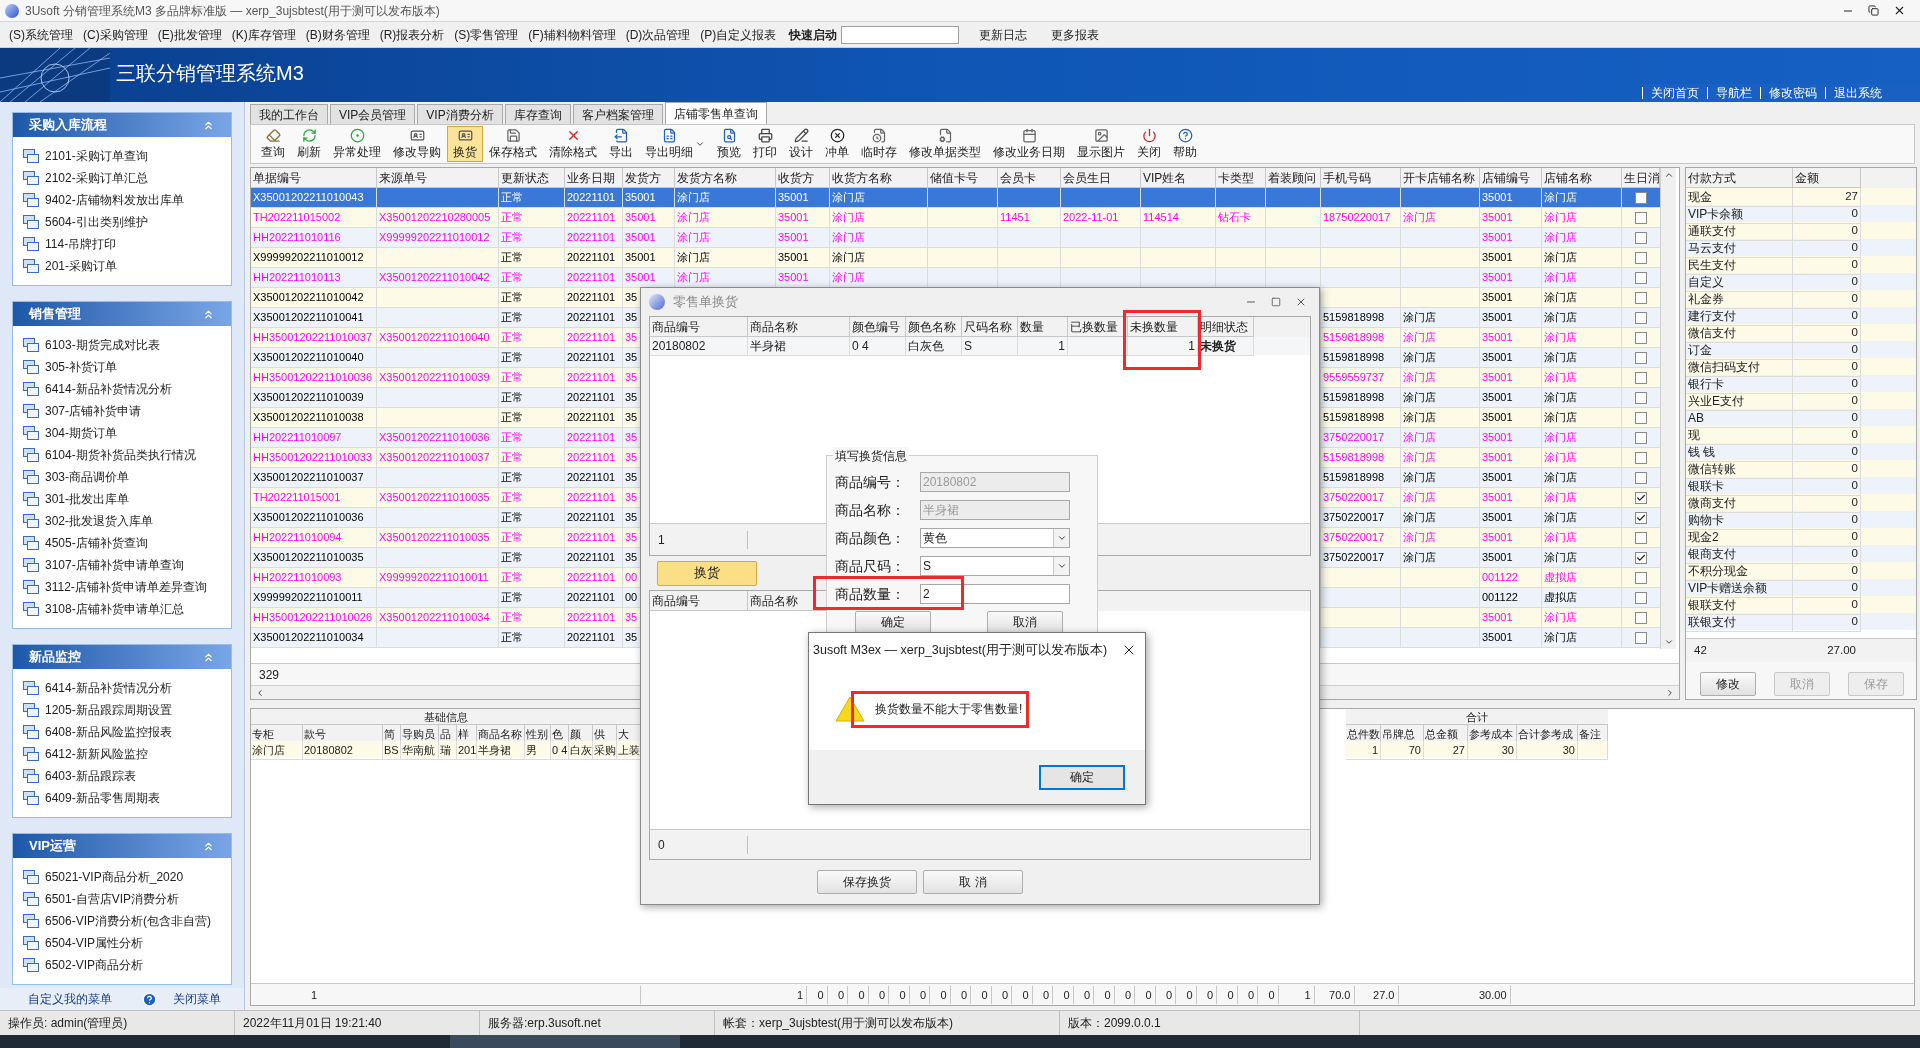  Describe the element at coordinates (308, 198) in the screenshot. I see `table-cell-text: X35001202211010043` at that location.